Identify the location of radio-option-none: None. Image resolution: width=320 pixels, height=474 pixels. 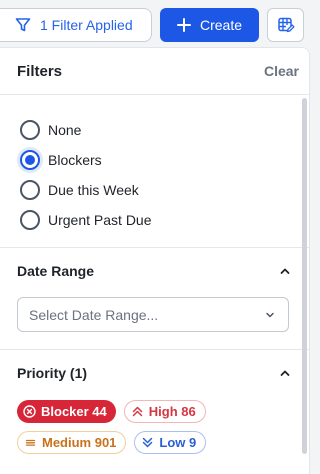
(154, 130).